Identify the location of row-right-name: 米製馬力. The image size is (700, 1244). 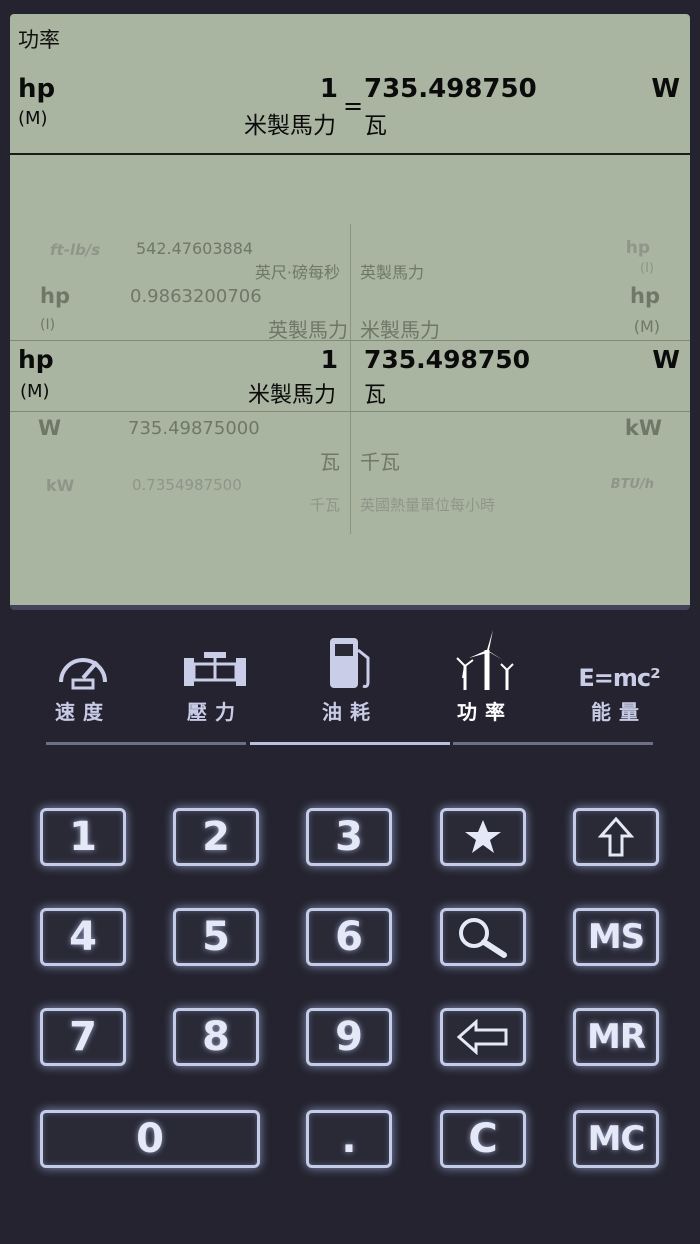
(400, 330).